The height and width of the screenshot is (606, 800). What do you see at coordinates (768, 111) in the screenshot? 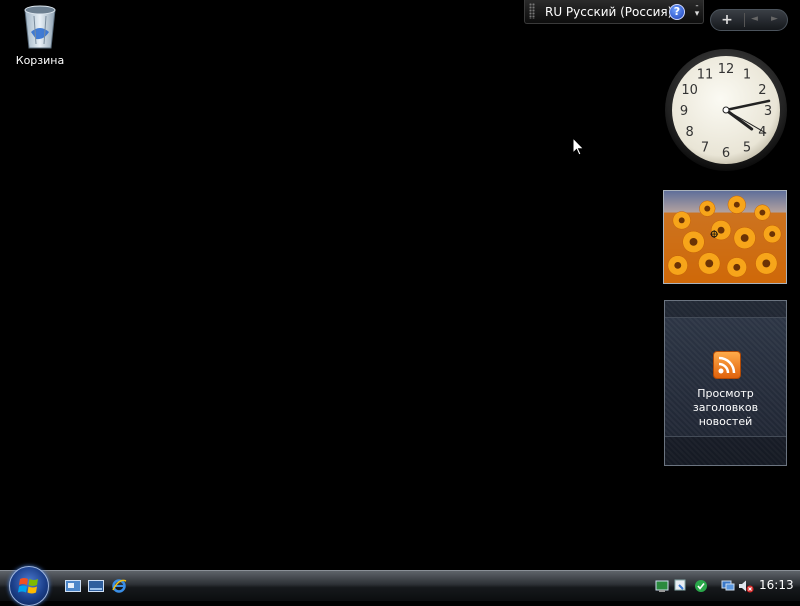
I see `clock-numeral: 3` at bounding box center [768, 111].